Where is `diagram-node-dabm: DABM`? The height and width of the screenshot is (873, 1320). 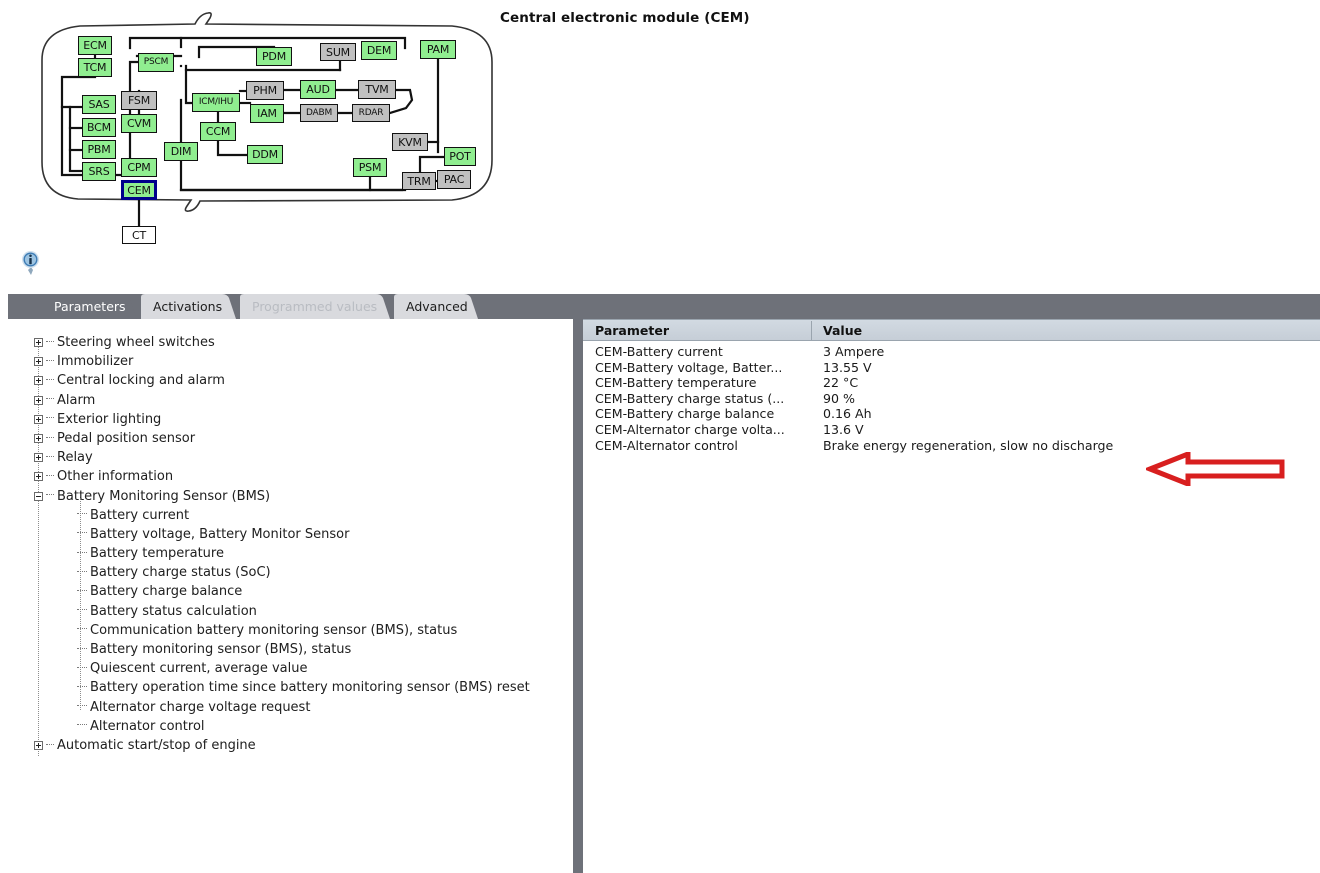 diagram-node-dabm: DABM is located at coordinates (319, 113).